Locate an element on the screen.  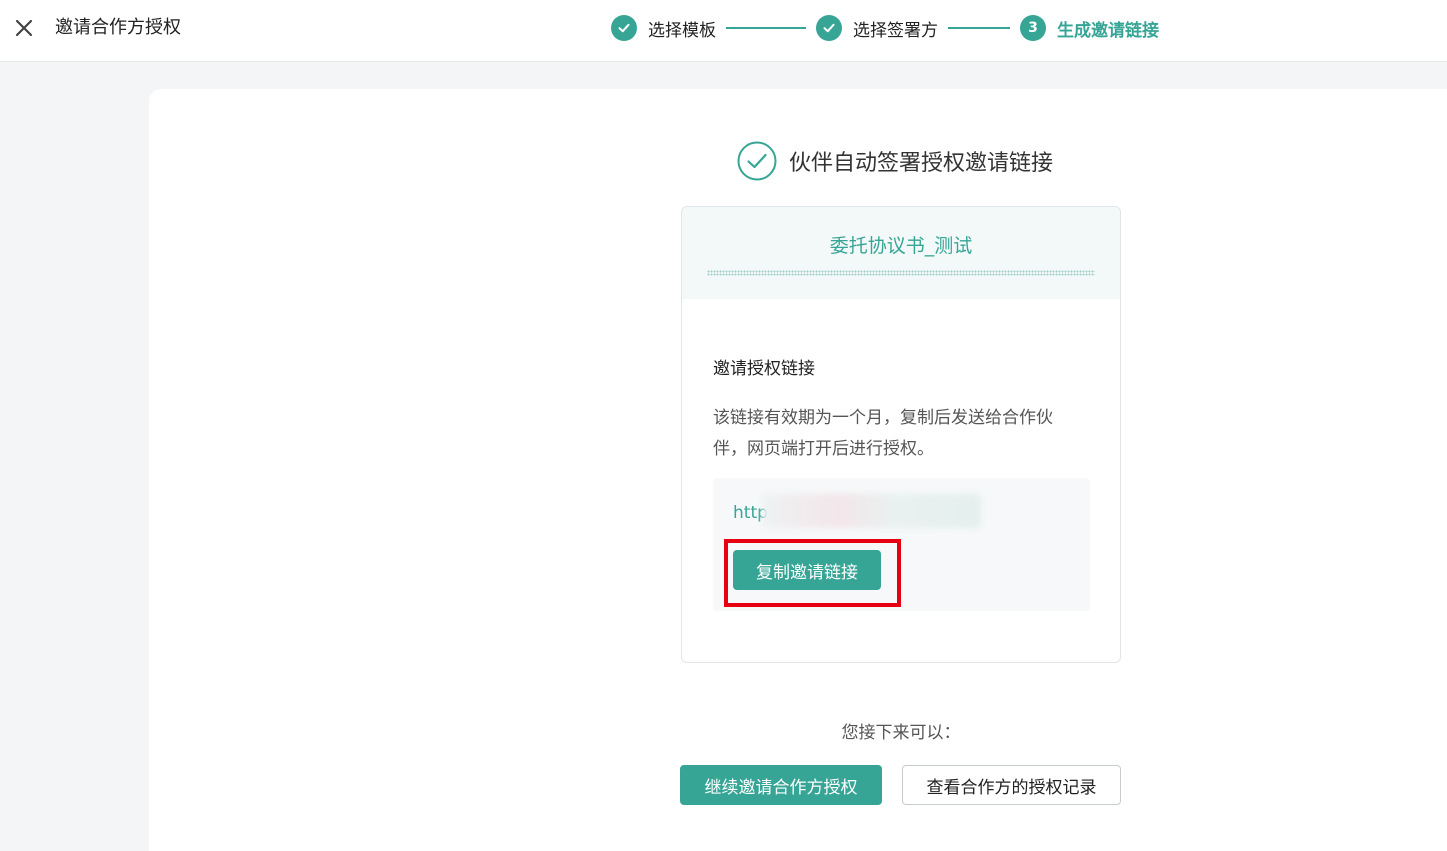
copy-link-button: 复制邀请链接 is located at coordinates (807, 570).